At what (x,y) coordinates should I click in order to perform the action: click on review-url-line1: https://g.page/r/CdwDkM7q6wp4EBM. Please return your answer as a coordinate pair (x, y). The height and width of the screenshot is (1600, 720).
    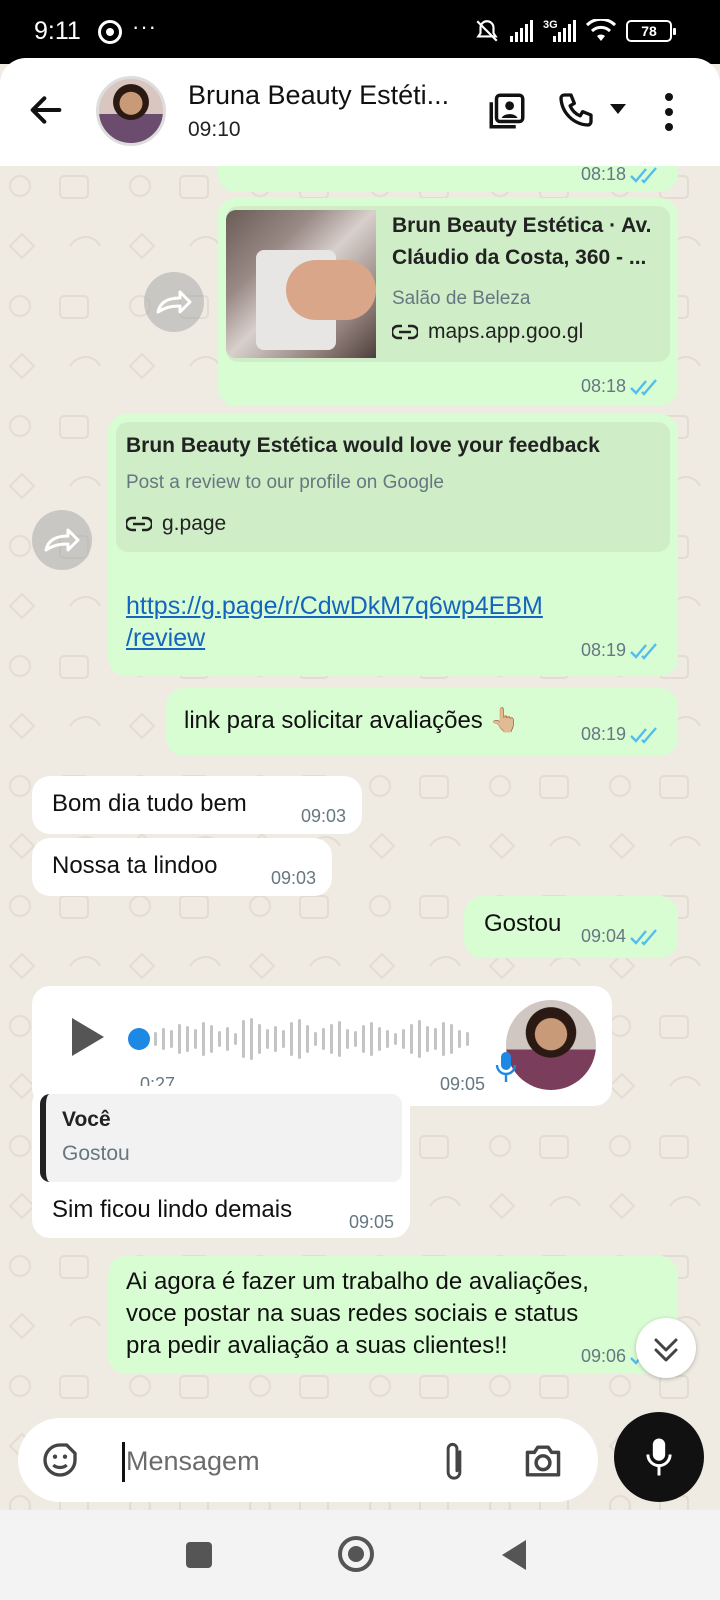
    Looking at the image, I should click on (334, 606).